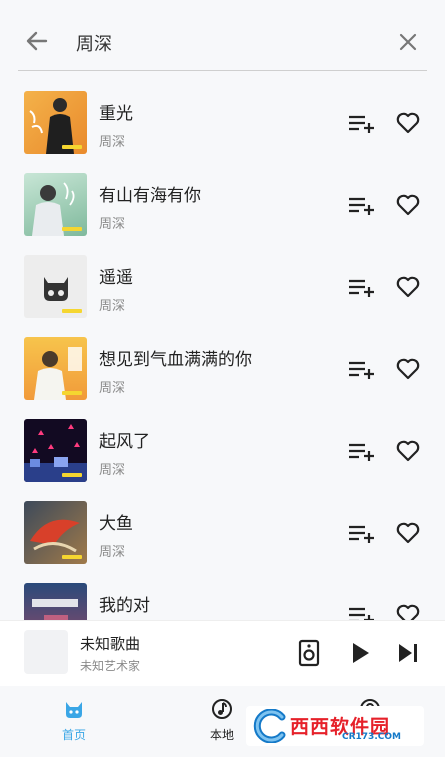  What do you see at coordinates (150, 196) in the screenshot?
I see `song-title: 有山有海有你` at bounding box center [150, 196].